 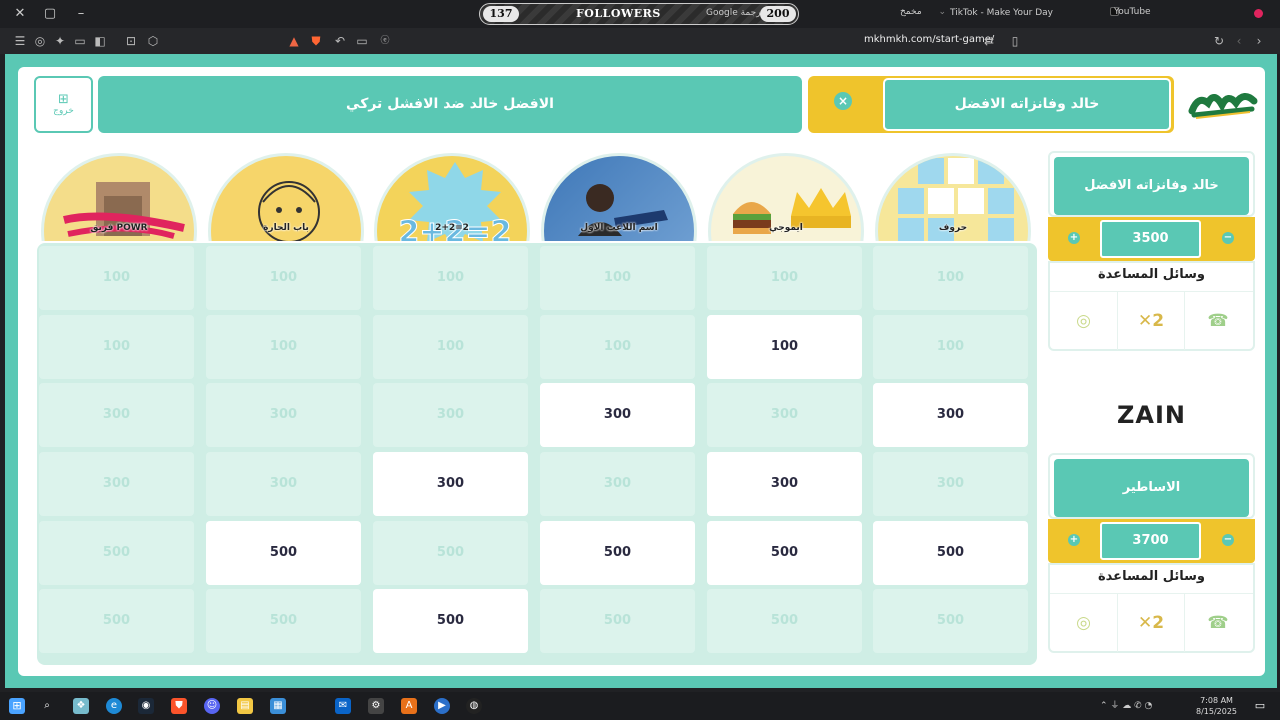 What do you see at coordinates (119, 228) in the screenshot?
I see `category-label: فريق POWR` at bounding box center [119, 228].